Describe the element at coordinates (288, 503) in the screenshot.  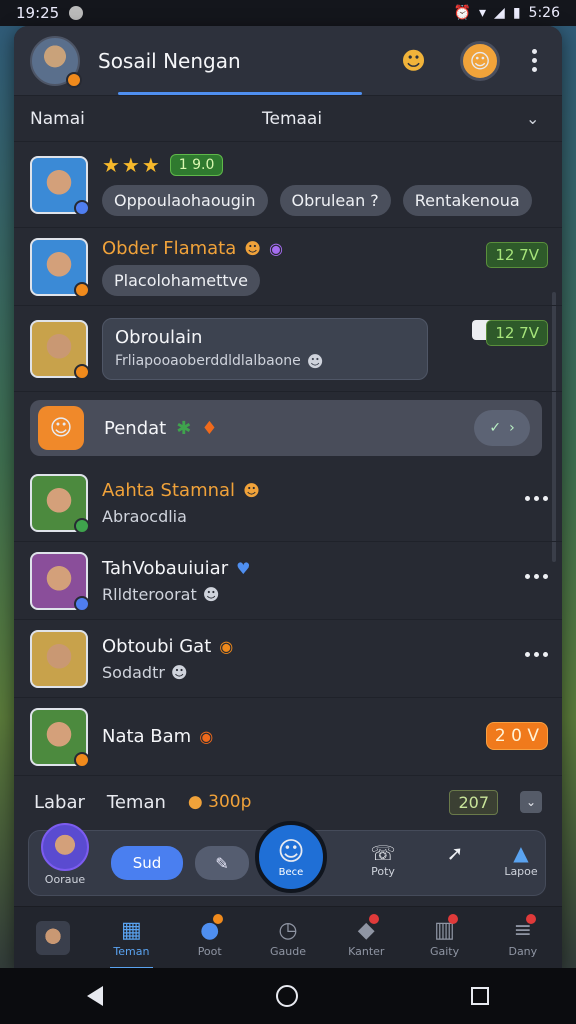
I see `list-item: Aahta Stamnal ☻ Abraocdlia` at that location.